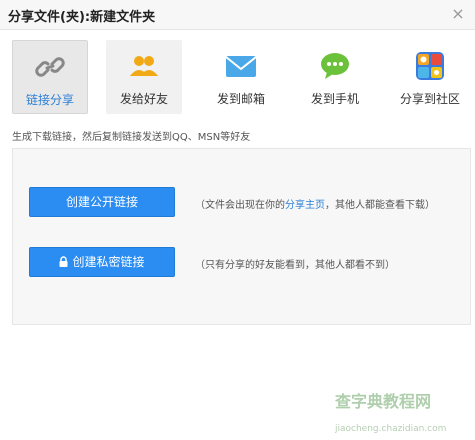  I want to click on public-link-note: （文件会出现在你的分享主页，其他人都能查看下载）, so click(315, 205).